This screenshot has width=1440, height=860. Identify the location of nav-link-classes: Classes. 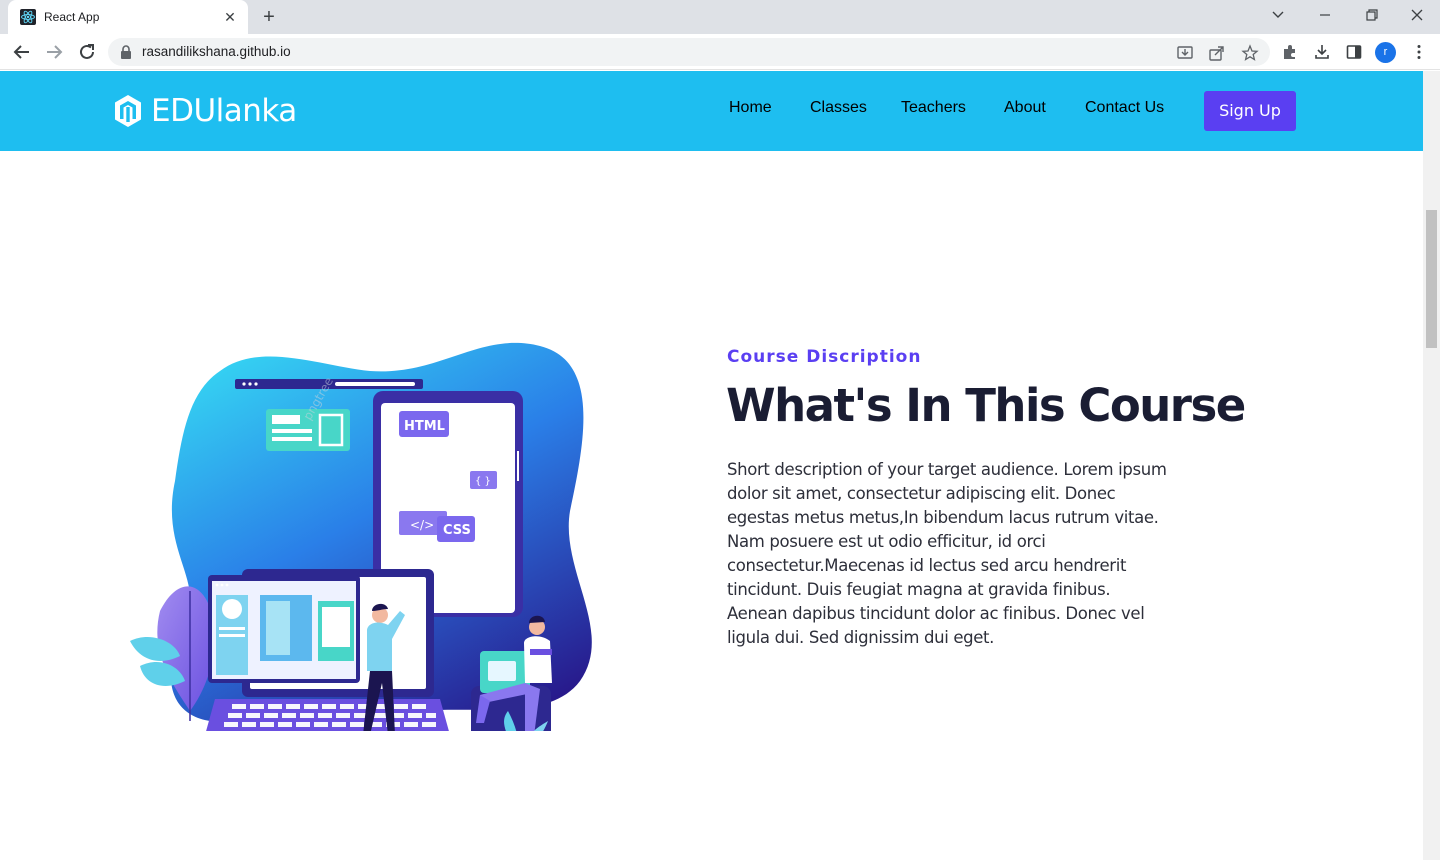
(838, 108).